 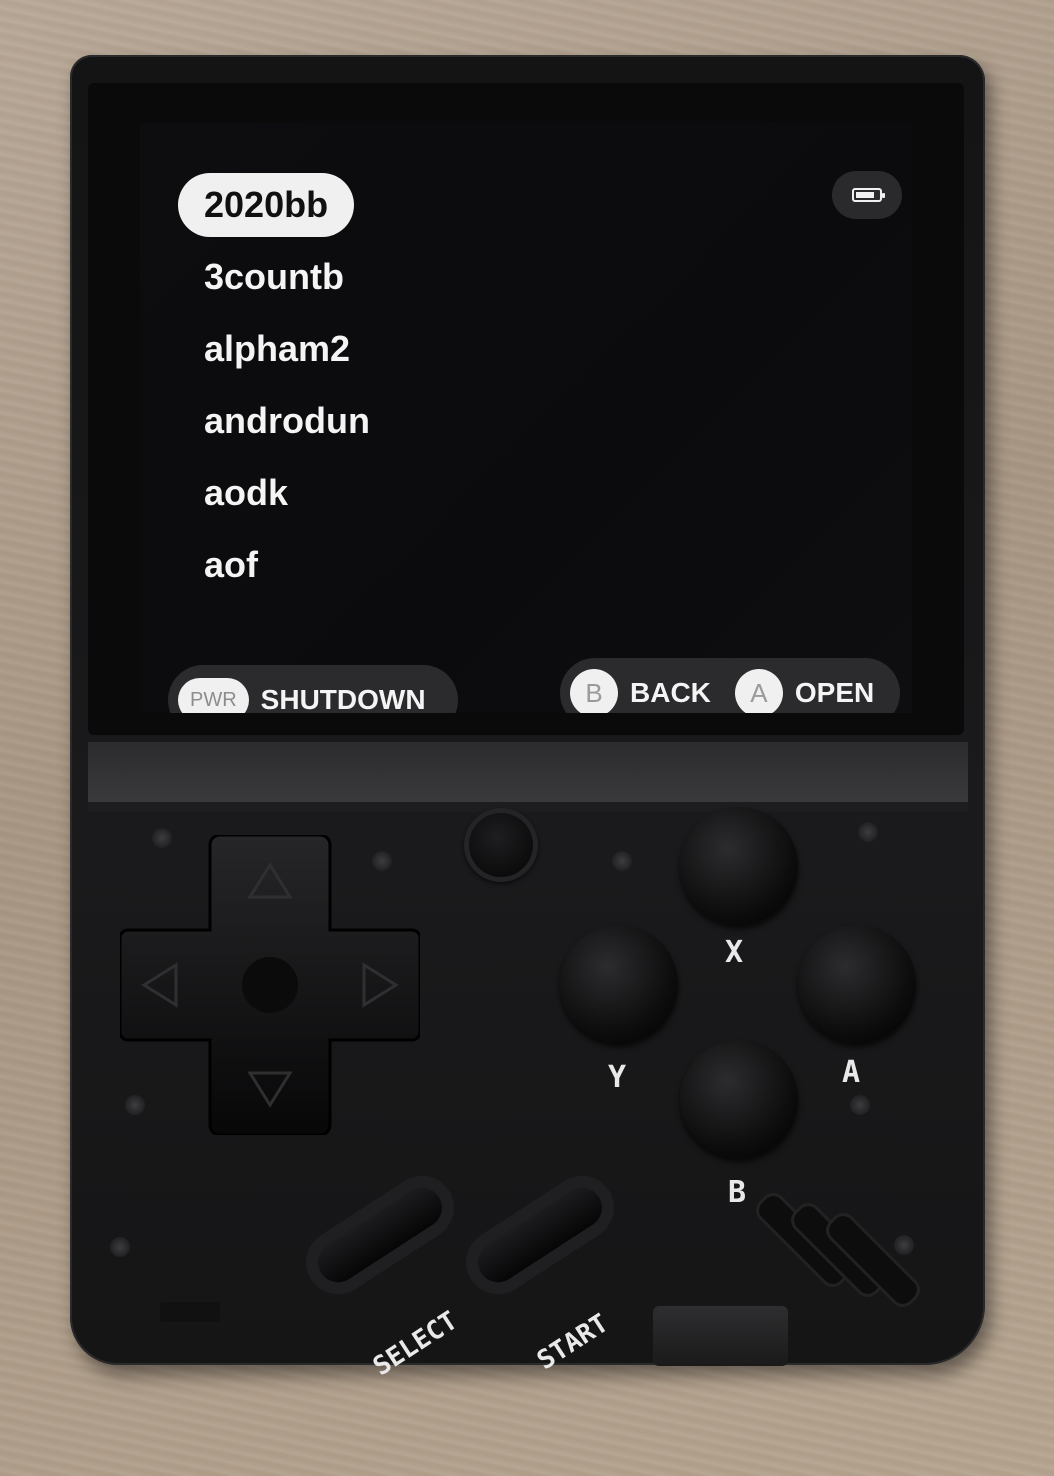 What do you see at coordinates (287, 353) in the screenshot?
I see `rom-list-item: alpham2` at bounding box center [287, 353].